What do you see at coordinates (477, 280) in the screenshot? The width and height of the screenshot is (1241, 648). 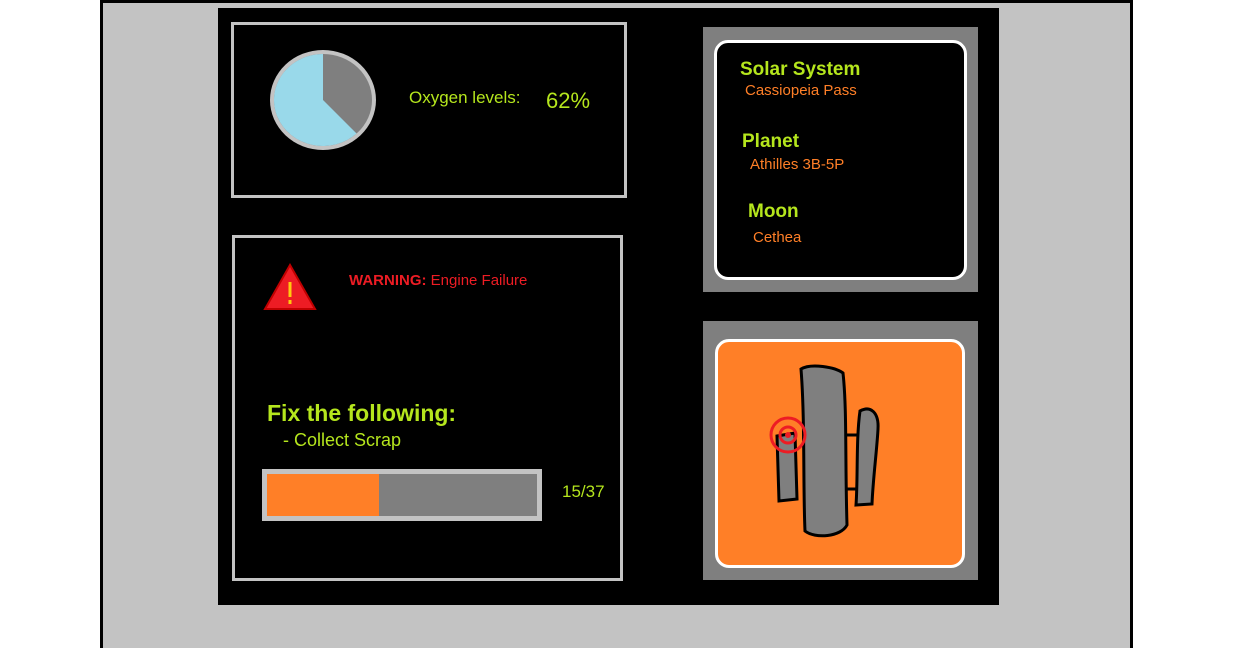 I see `warning-detail: Engine Failure` at bounding box center [477, 280].